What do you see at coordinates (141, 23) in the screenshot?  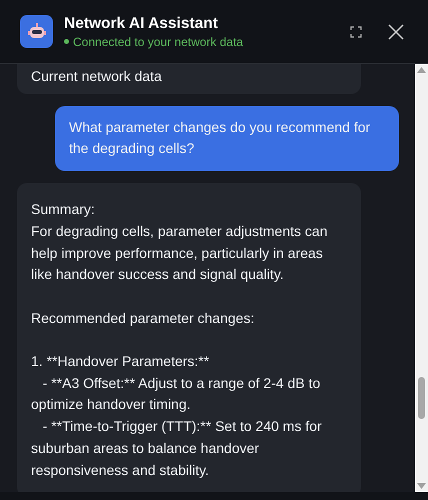 I see `window-title: Network AI Assistant` at bounding box center [141, 23].